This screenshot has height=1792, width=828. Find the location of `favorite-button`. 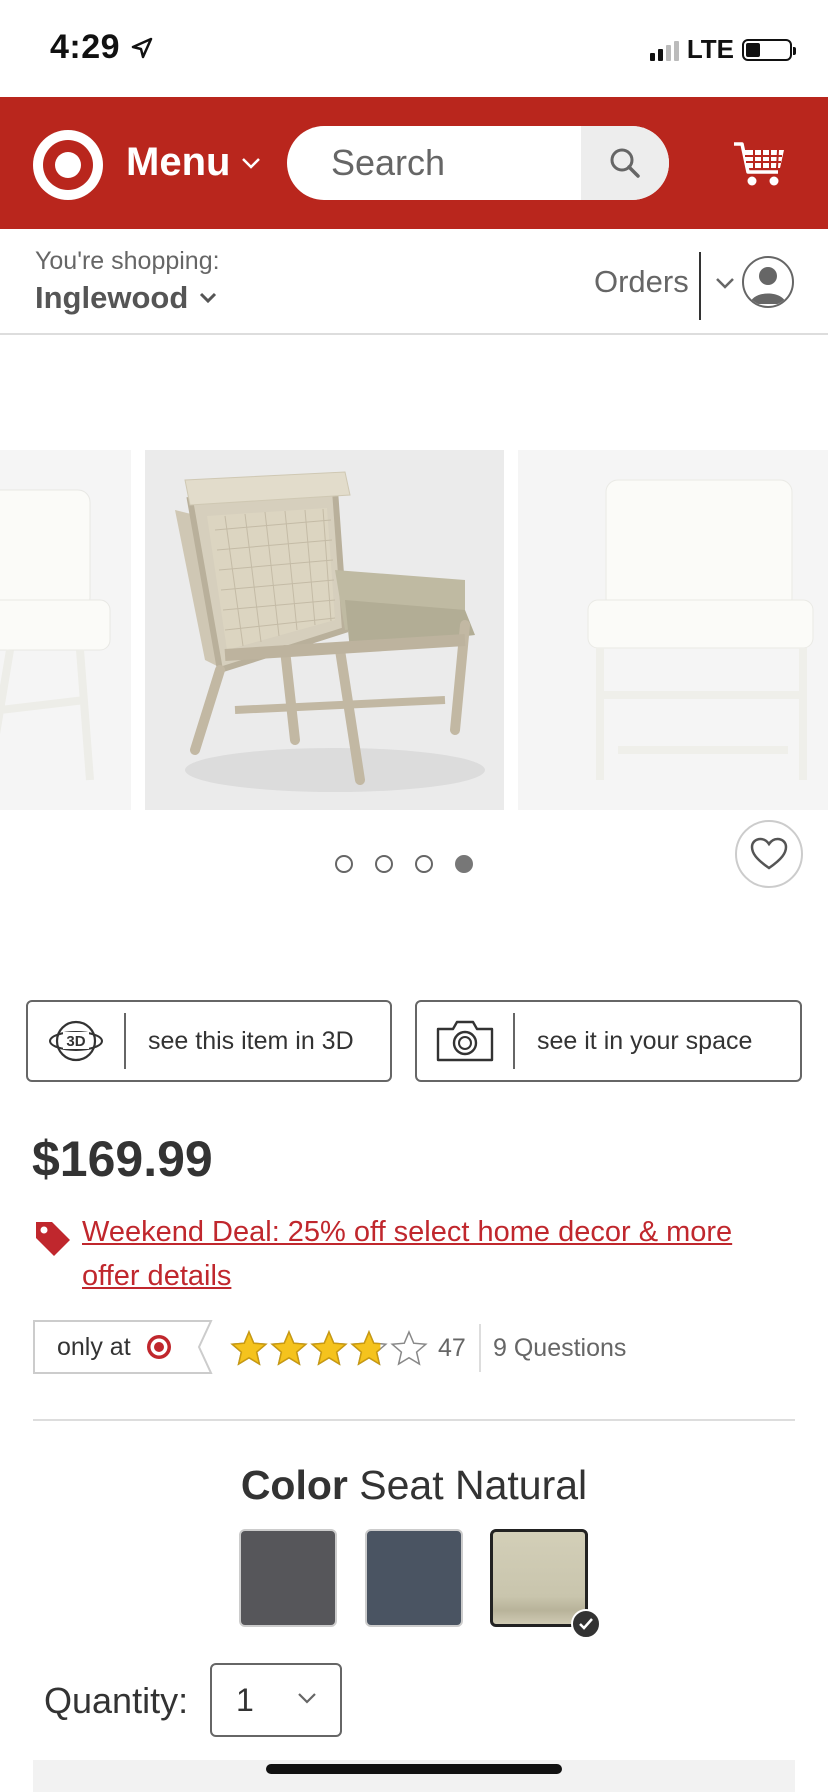

favorite-button is located at coordinates (769, 854).